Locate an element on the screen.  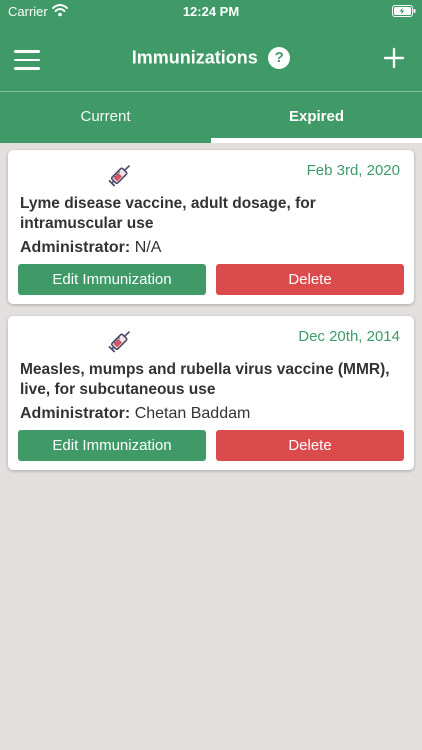
plus-icon is located at coordinates (394, 58).